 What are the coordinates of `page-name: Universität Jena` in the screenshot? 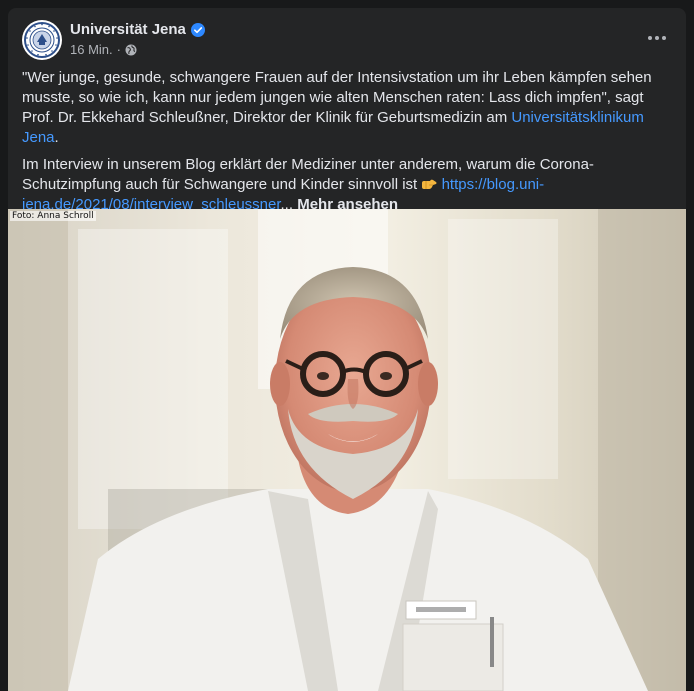 It's located at (128, 29).